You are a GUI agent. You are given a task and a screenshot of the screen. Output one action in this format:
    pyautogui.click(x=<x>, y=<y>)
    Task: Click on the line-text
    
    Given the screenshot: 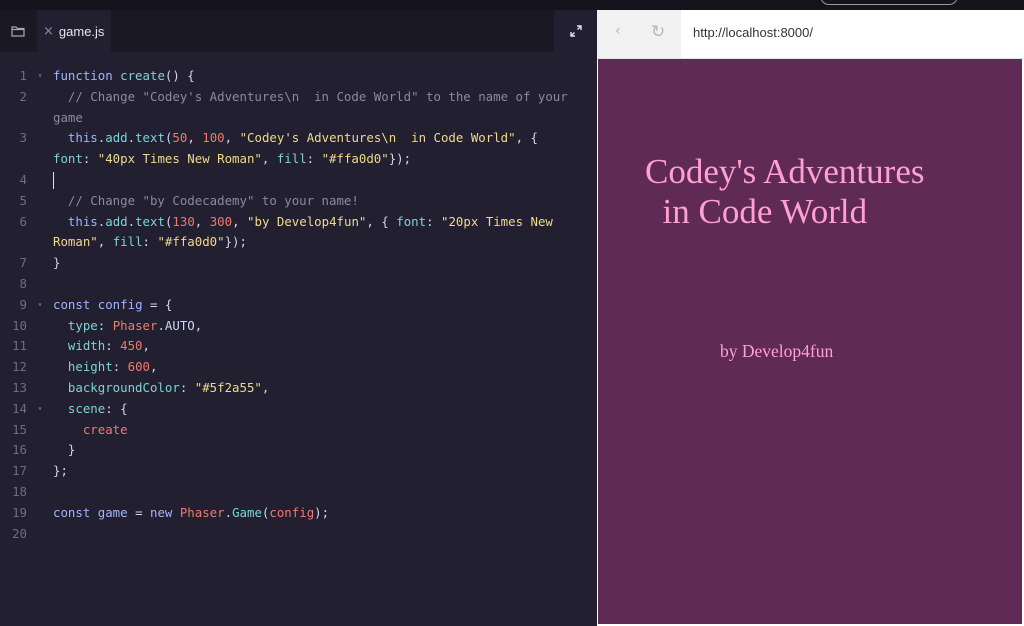 What is the action you would take?
    pyautogui.click(x=53, y=180)
    